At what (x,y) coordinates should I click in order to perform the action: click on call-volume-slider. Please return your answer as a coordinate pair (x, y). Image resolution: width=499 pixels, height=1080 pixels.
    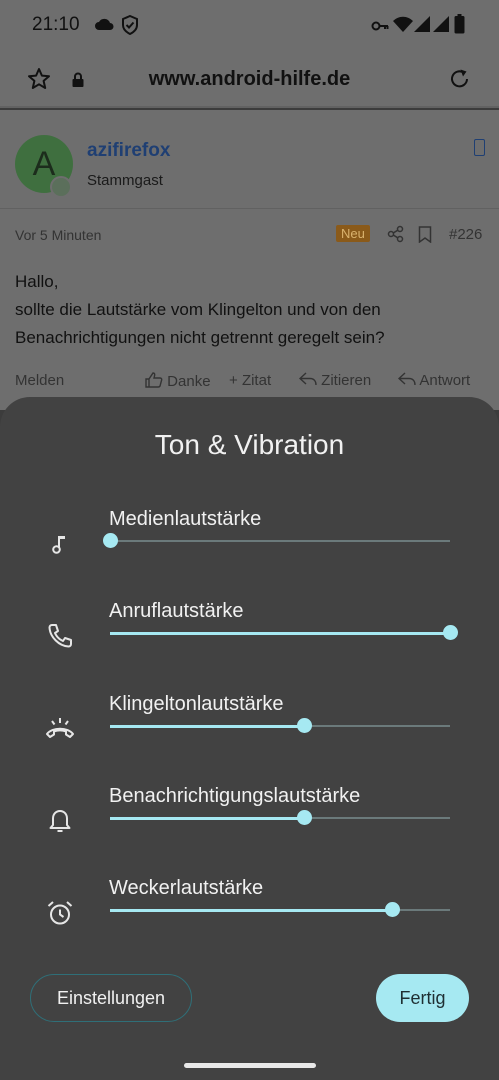
    Looking at the image, I should click on (284, 632).